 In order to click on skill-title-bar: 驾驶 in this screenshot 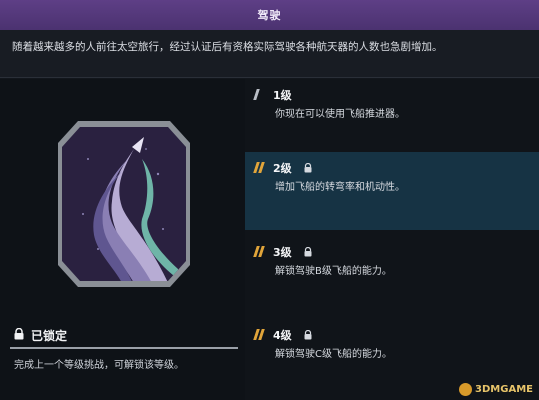, I will do `click(269, 15)`.